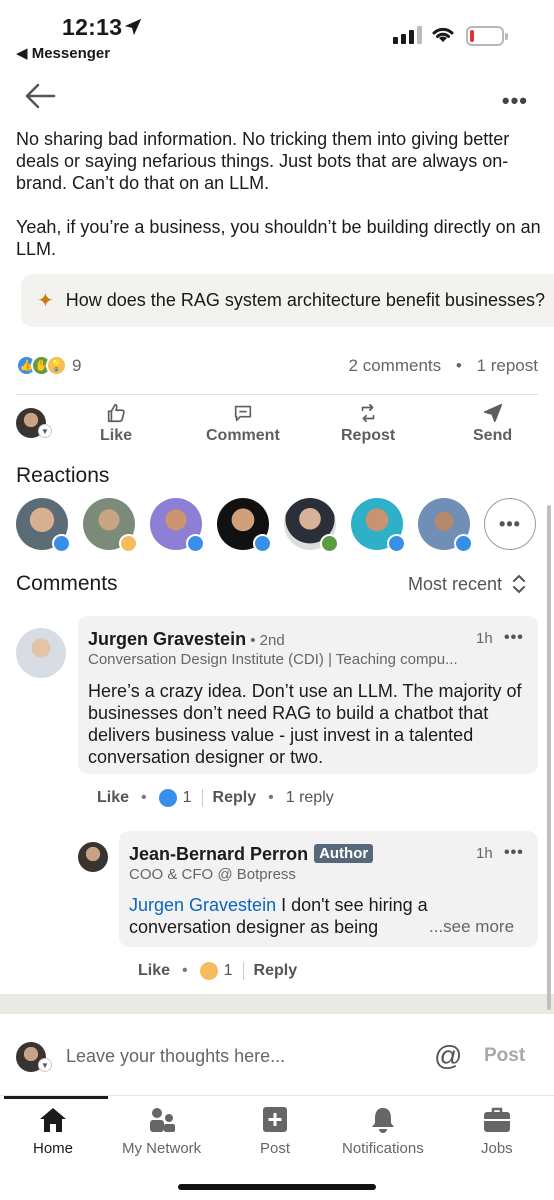 The height and width of the screenshot is (1200, 554). Describe the element at coordinates (492, 423) in the screenshot. I see `send-button: Send` at that location.